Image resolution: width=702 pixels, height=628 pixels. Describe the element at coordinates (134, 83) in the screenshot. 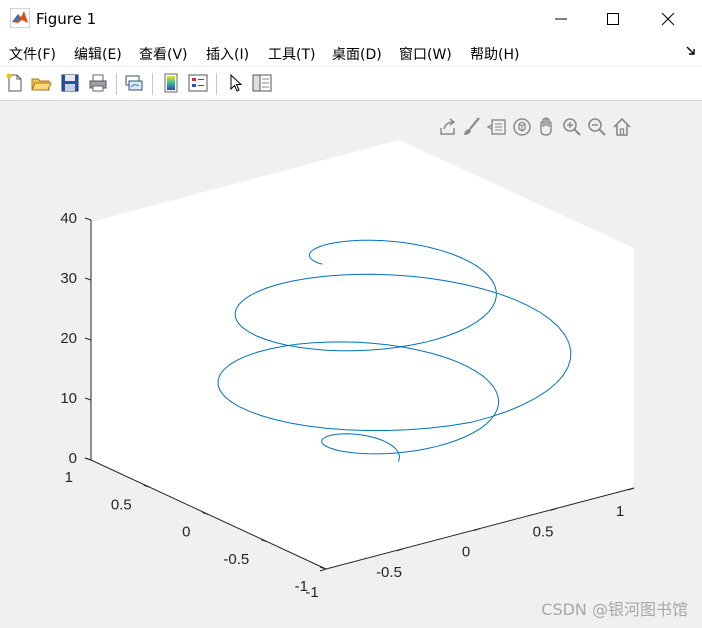

I see `link-plot-icon` at that location.